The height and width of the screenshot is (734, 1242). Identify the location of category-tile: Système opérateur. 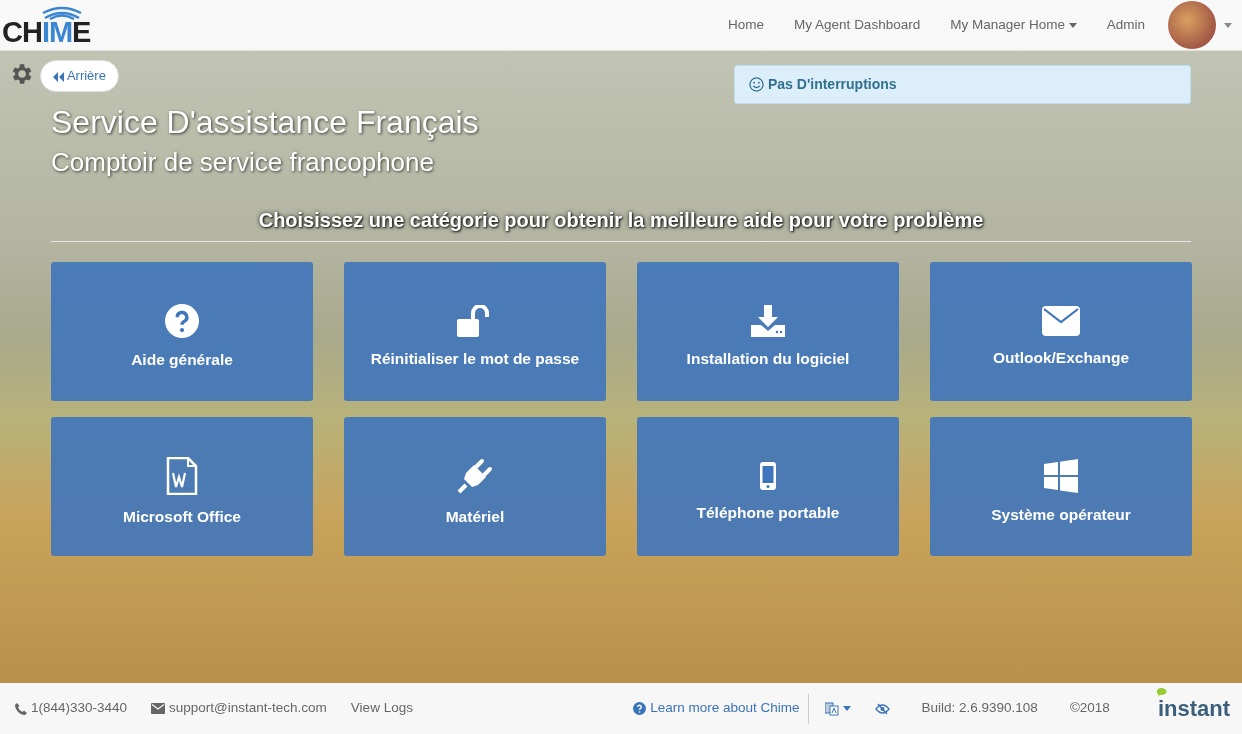
(1061, 486).